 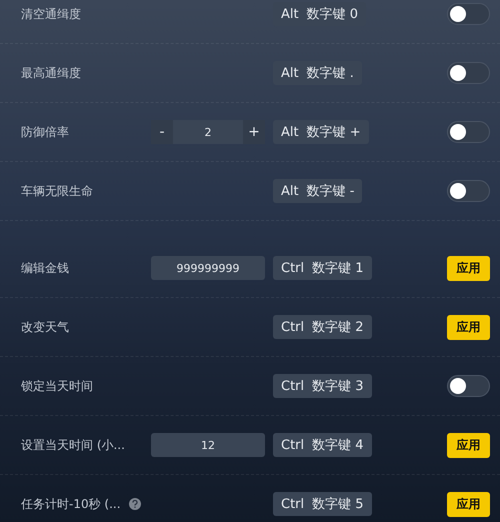 What do you see at coordinates (45, 268) in the screenshot?
I see `option-label: 编辑金钱` at bounding box center [45, 268].